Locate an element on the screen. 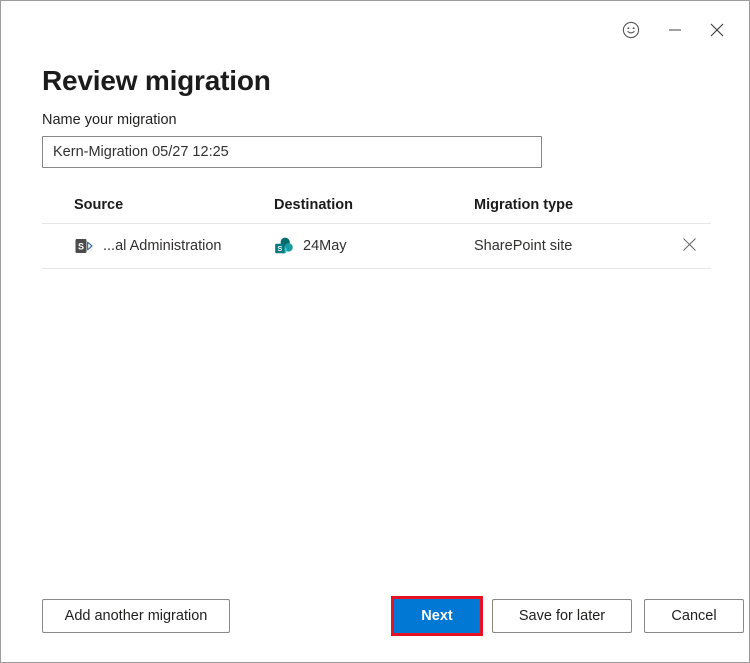 The width and height of the screenshot is (750, 663). smiley-face-icon is located at coordinates (631, 30).